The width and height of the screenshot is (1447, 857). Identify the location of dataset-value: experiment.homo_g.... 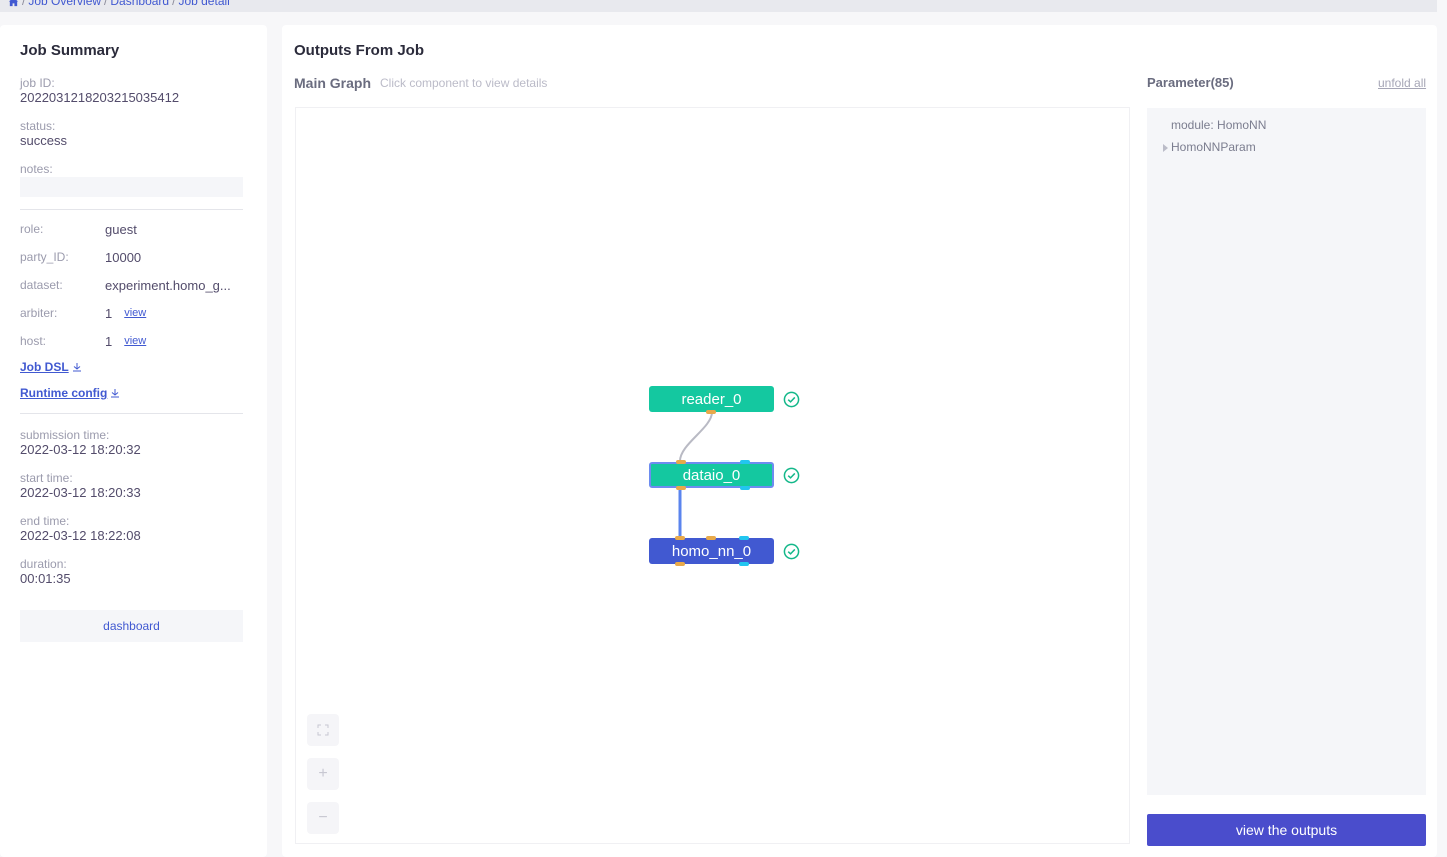
(168, 285).